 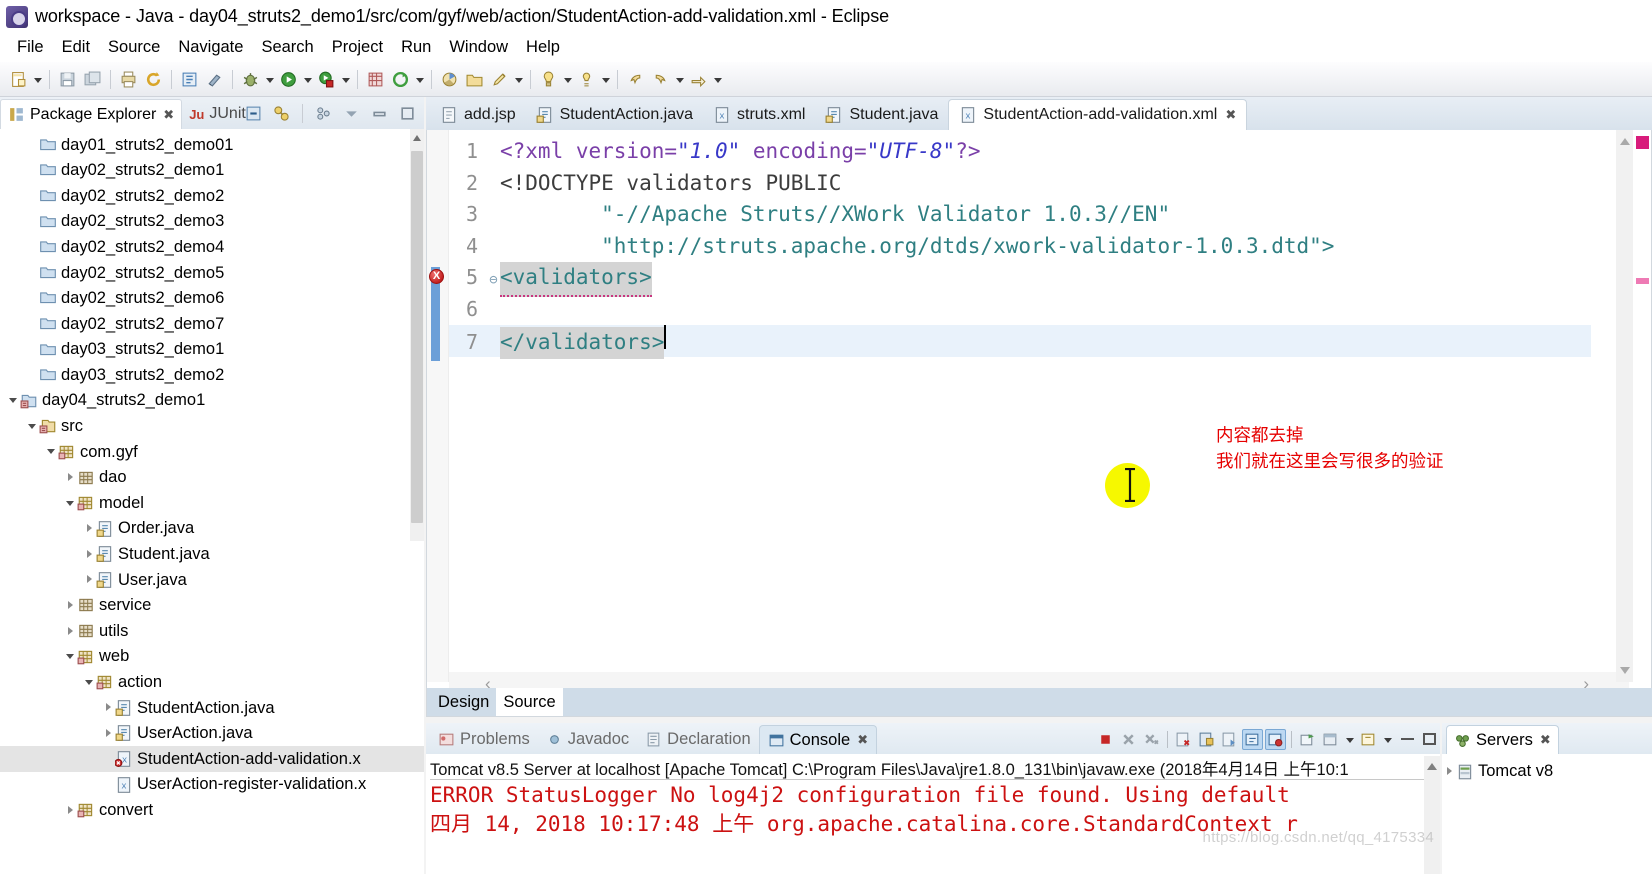 I want to click on refresh-icon, so click(x=153, y=79).